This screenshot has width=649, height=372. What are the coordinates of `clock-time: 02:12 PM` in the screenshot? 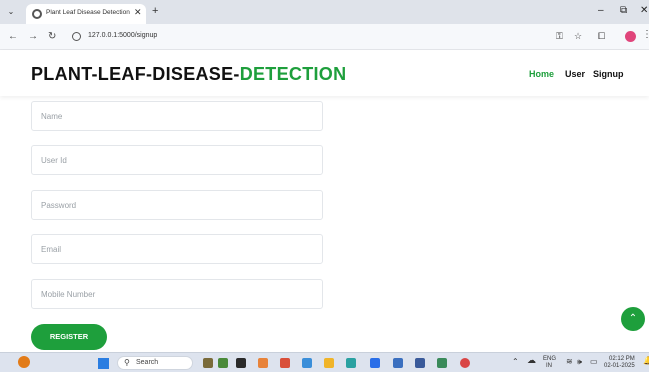 It's located at (622, 359).